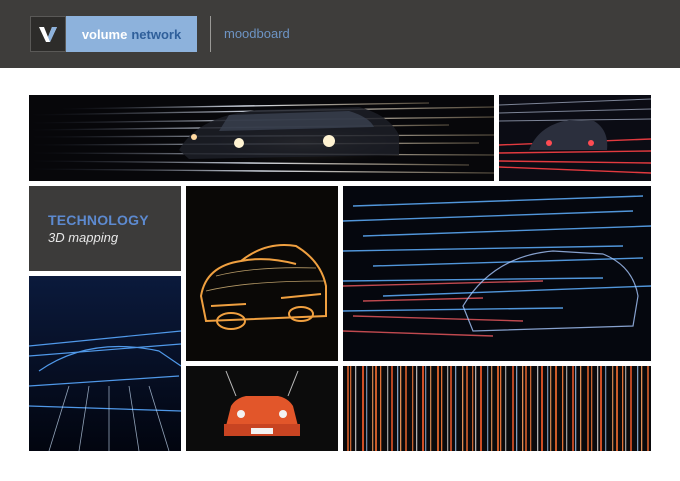 The width and height of the screenshot is (680, 481). I want to click on header-divider, so click(210, 34).